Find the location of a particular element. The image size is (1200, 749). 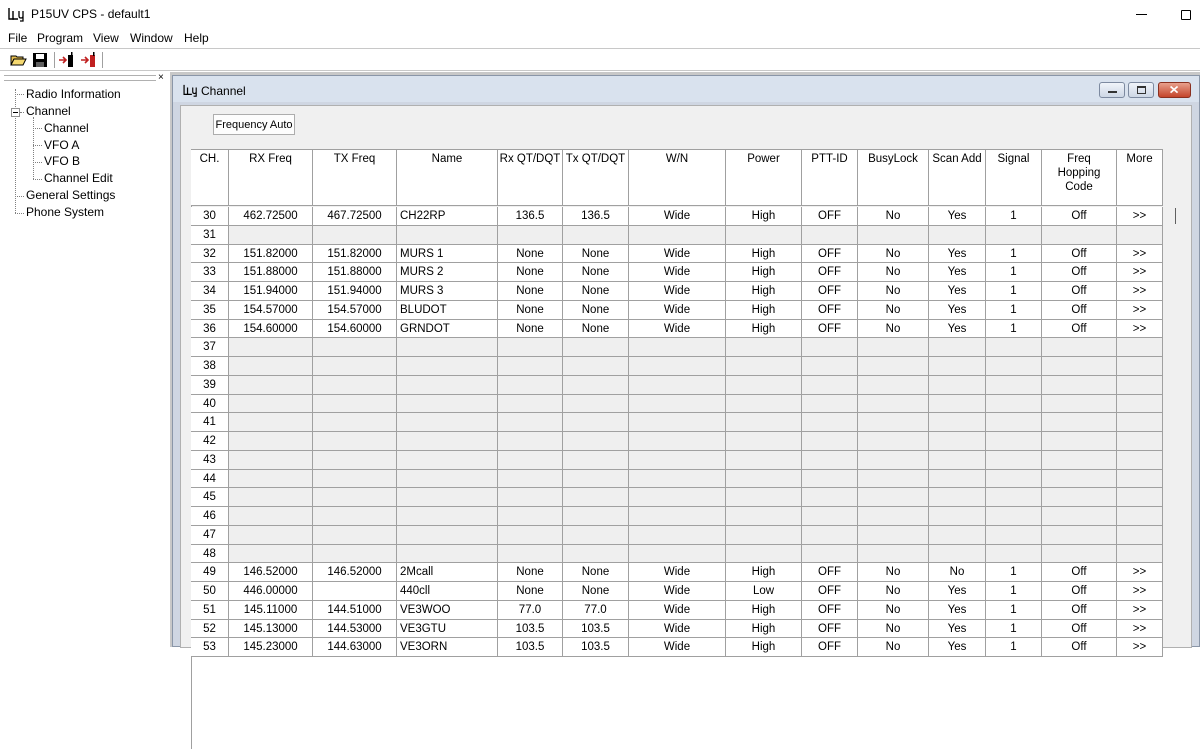

column-header-ptt-id: PTT-ID is located at coordinates (830, 178).